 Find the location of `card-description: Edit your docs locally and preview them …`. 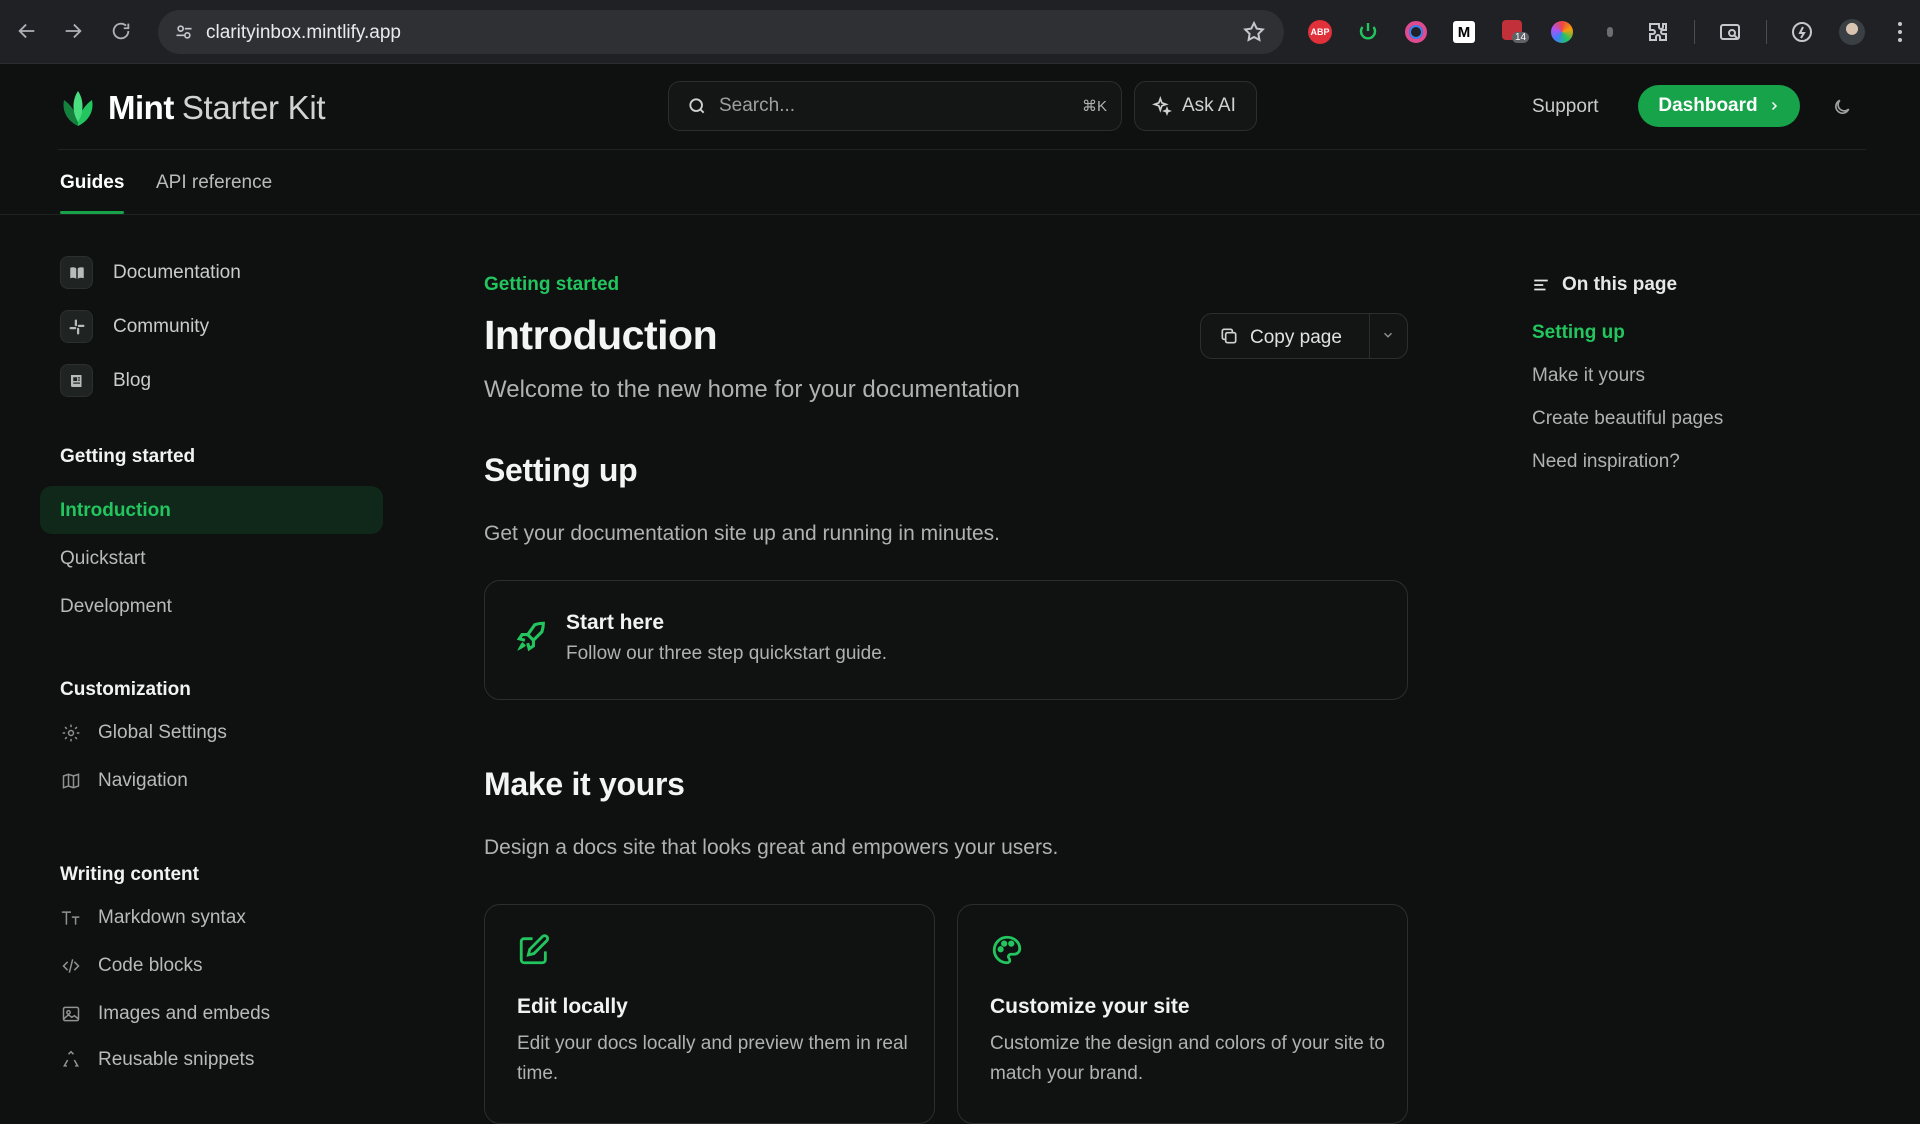

card-description: Edit your docs locally and preview them … is located at coordinates (712, 1058).